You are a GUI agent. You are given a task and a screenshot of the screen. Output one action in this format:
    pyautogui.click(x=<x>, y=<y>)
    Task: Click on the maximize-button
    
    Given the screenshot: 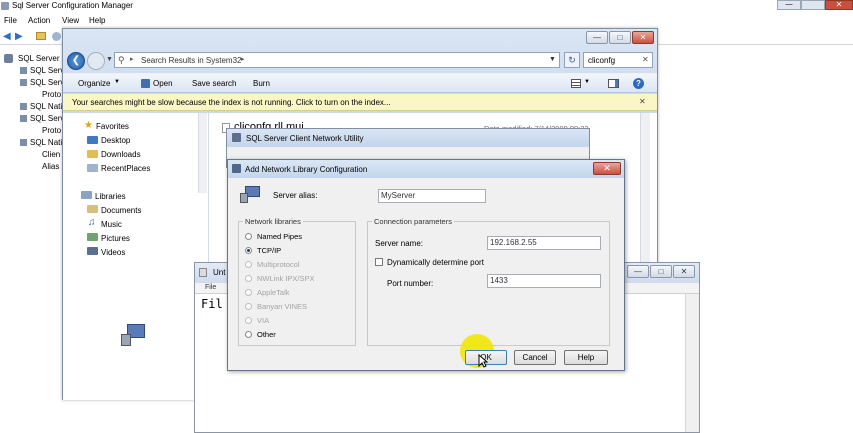 What is the action you would take?
    pyautogui.click(x=813, y=5)
    